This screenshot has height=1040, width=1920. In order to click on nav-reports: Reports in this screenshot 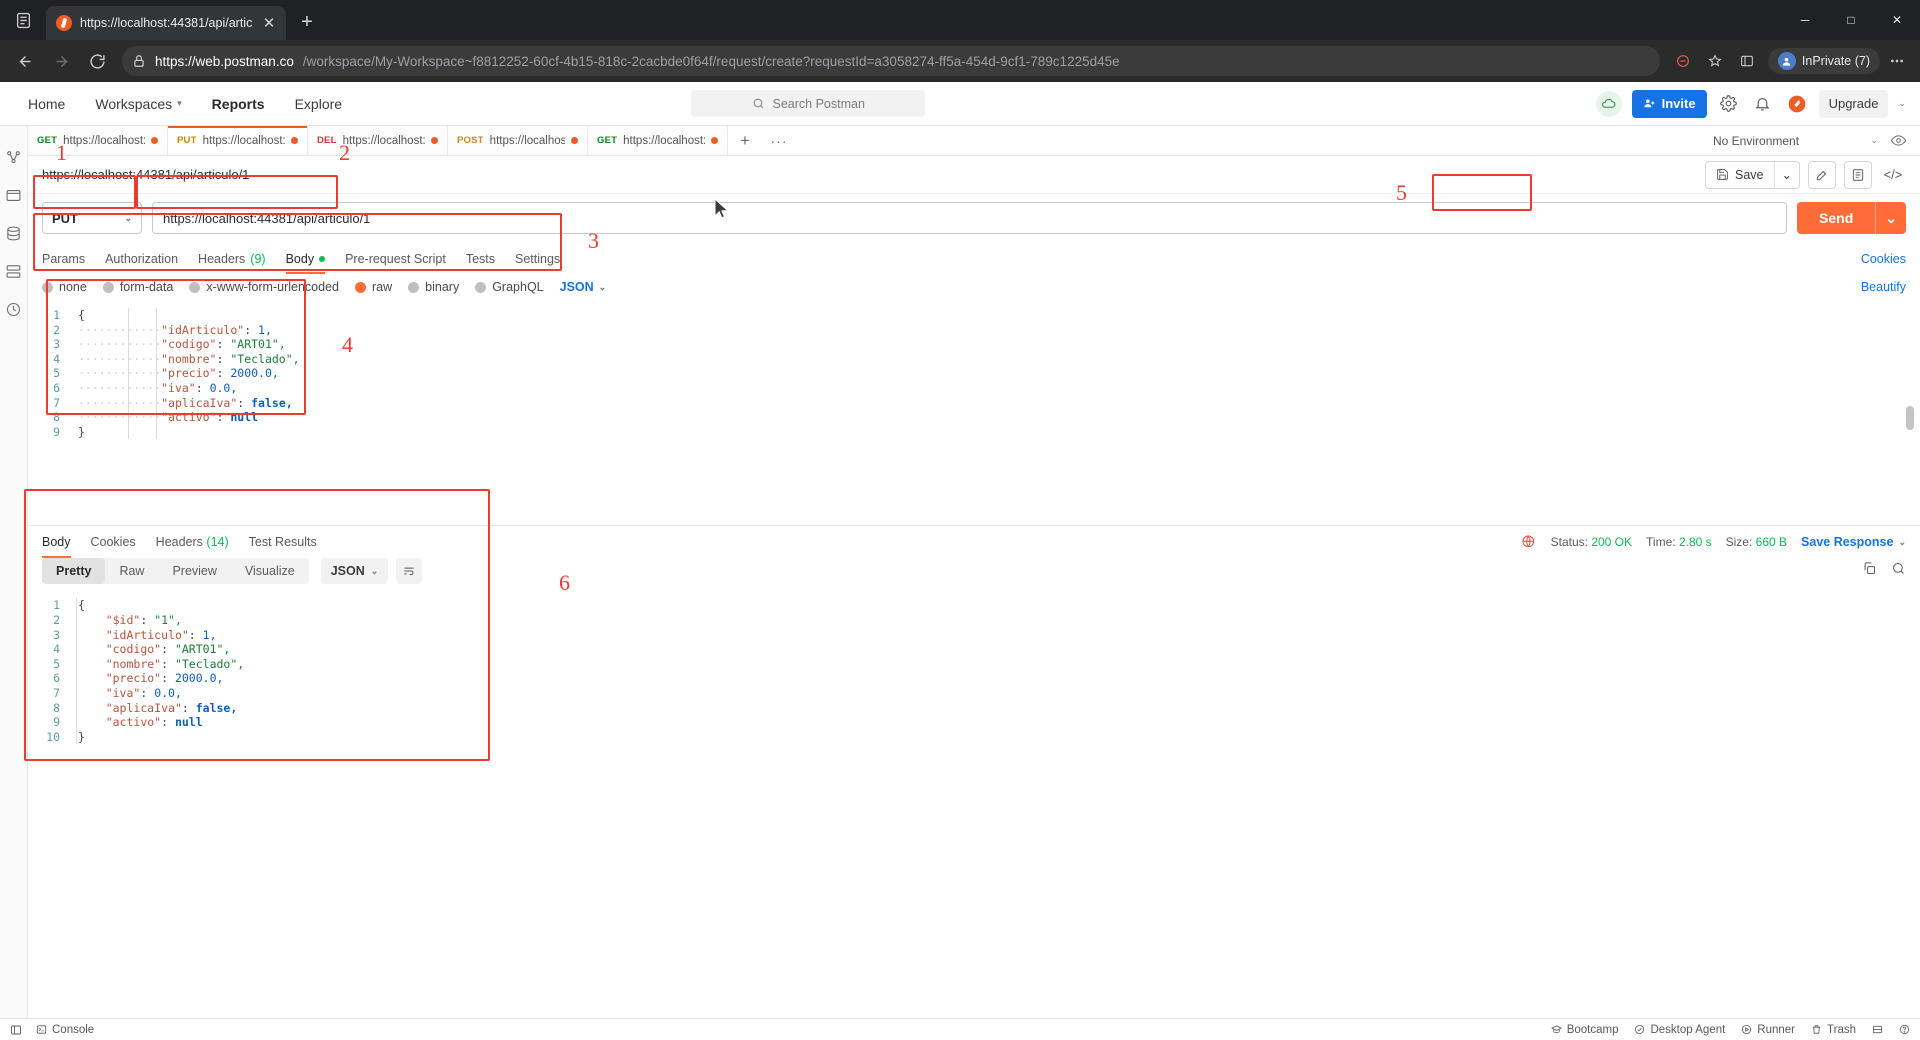, I will do `click(238, 104)`.